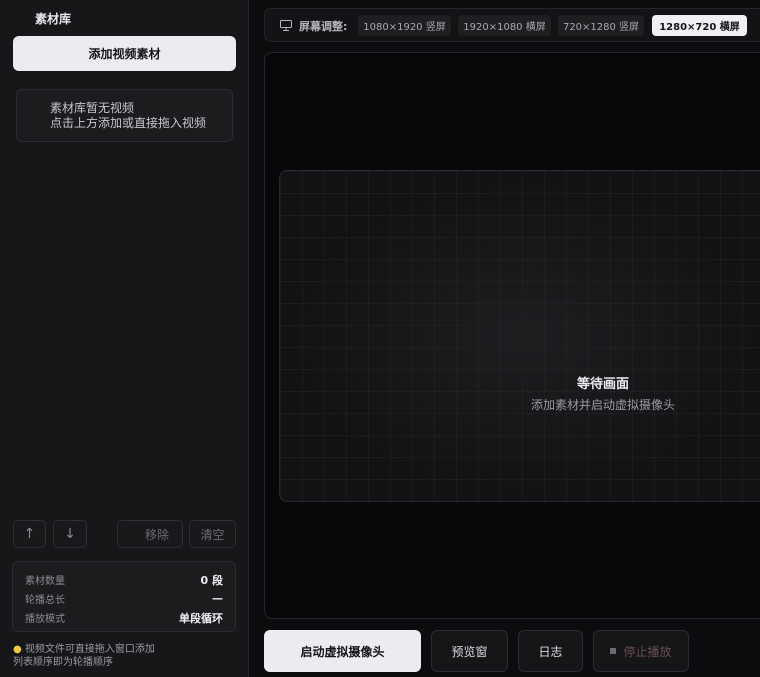 This screenshot has height=677, width=760. What do you see at coordinates (63, 662) in the screenshot?
I see `hint-line2: 列表顺序即为轮播顺序` at bounding box center [63, 662].